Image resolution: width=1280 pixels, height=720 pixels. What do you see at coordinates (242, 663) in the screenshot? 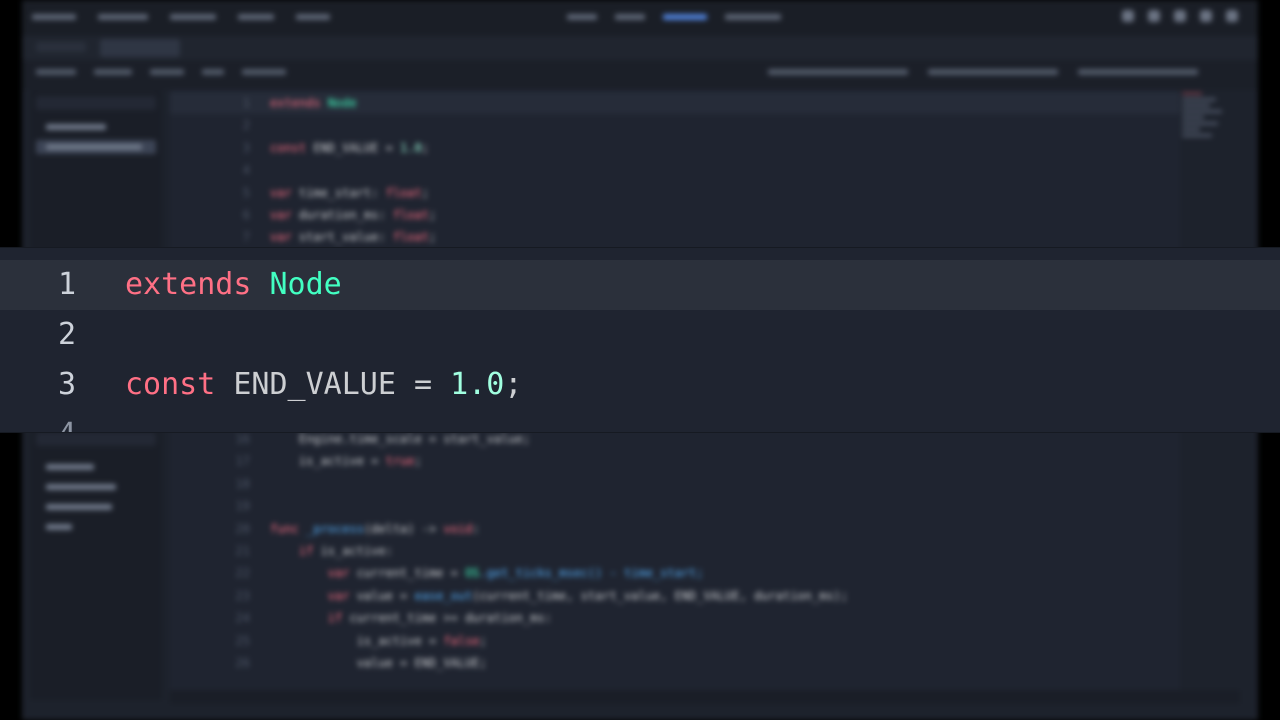
I see `line-number: 26` at bounding box center [242, 663].